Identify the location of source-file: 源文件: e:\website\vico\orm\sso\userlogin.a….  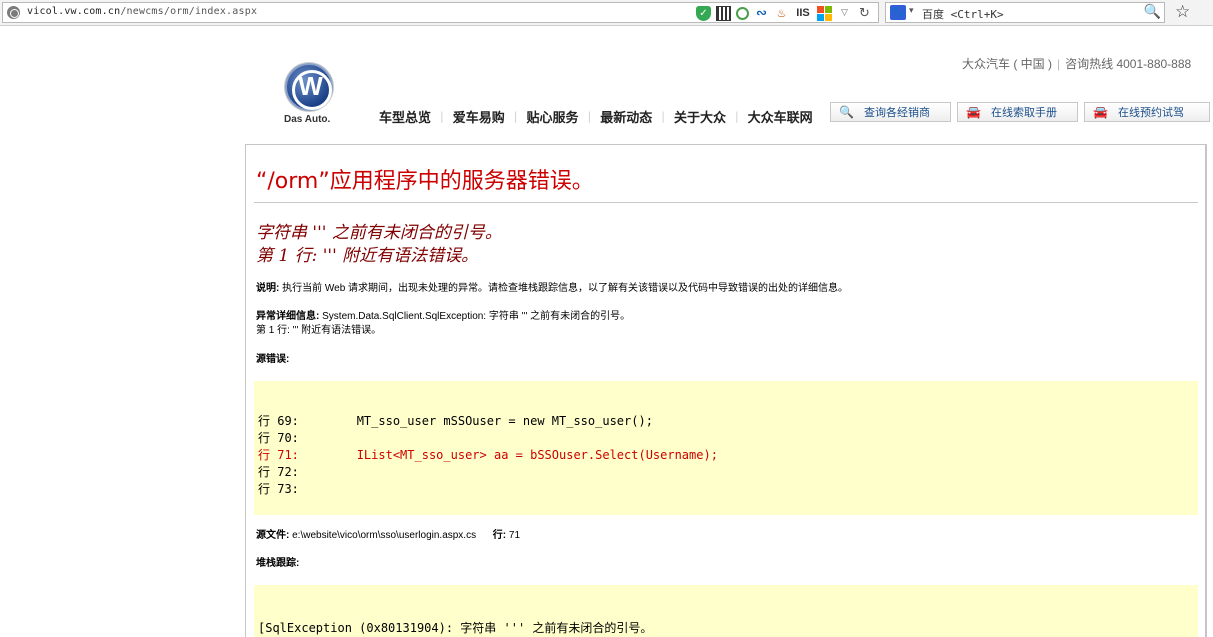
(388, 535).